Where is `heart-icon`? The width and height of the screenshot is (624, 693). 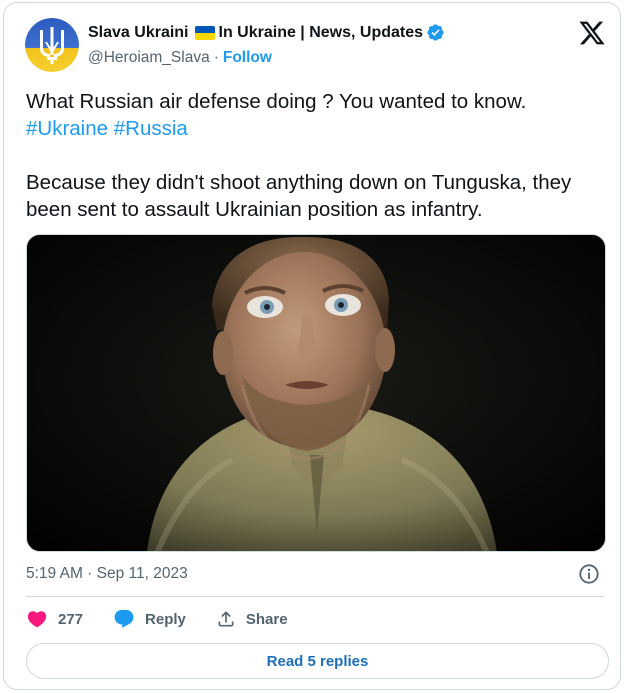
heart-icon is located at coordinates (37, 619).